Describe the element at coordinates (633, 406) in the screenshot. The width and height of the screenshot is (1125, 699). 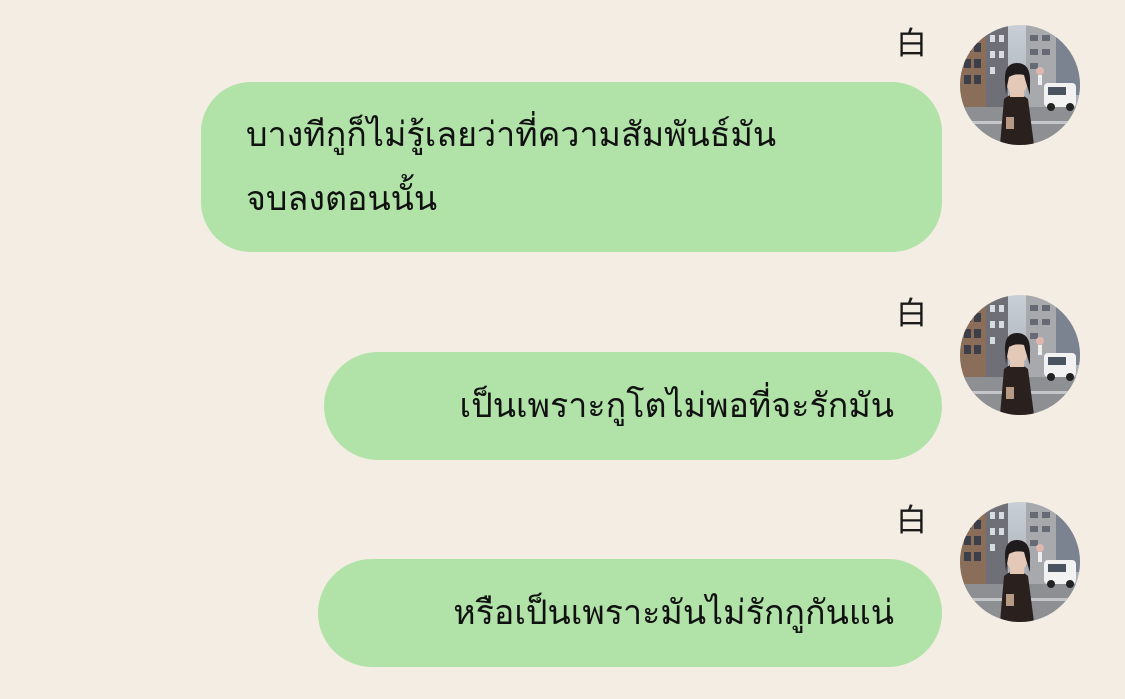
I see `message-bubble: เป็นเพราะกูโตไม่พอที่จะรักมัน` at that location.